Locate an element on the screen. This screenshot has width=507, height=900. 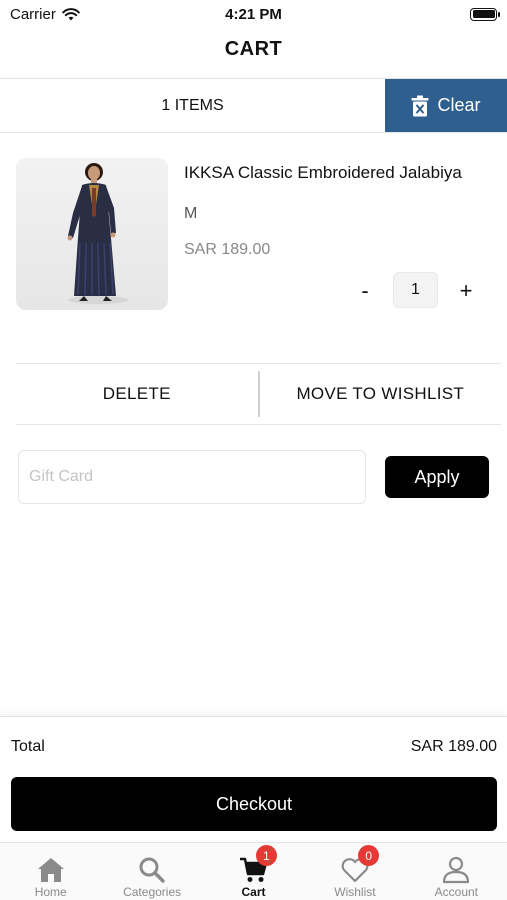
person-icon is located at coordinates (456, 870).